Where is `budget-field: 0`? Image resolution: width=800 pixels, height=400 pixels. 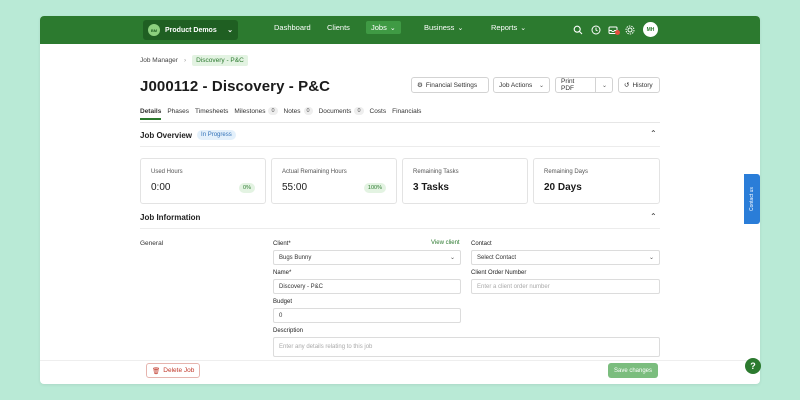 budget-field: 0 is located at coordinates (367, 315).